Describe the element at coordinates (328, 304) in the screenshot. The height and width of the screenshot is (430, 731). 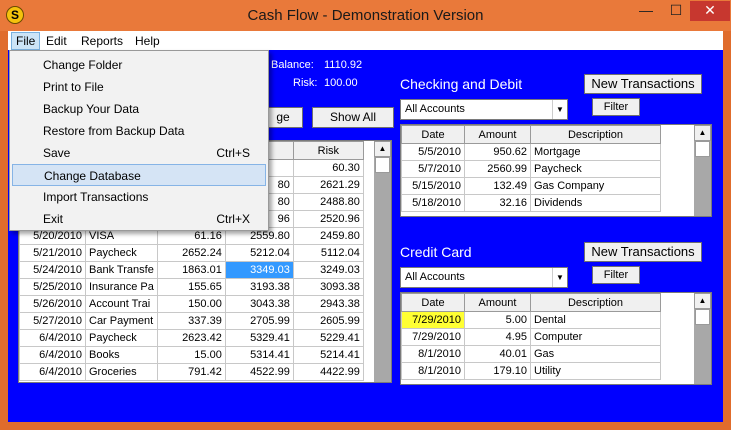
I see `cell-risk: 2943.38` at that location.